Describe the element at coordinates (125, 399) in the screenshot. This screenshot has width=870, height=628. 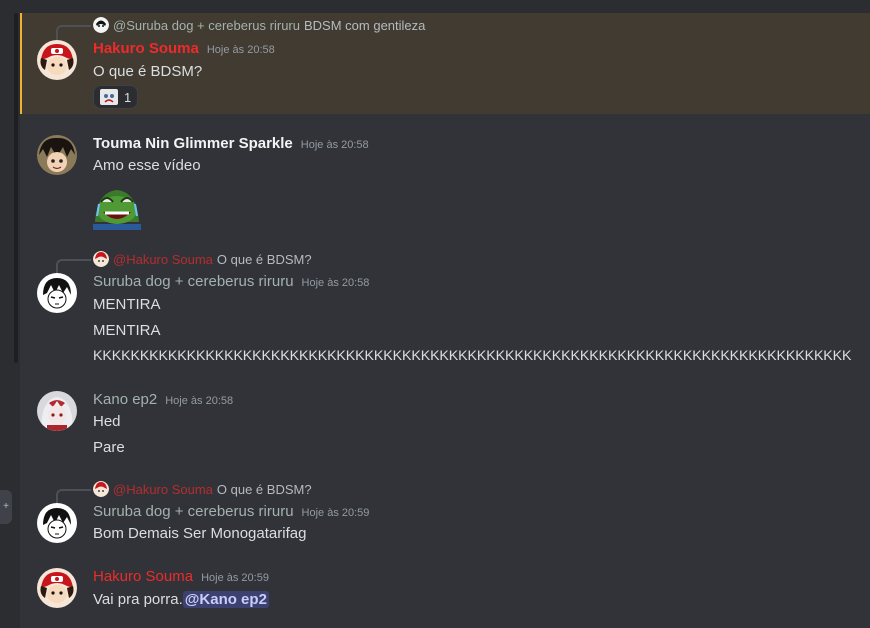
I see `username: Kano ep2` at that location.